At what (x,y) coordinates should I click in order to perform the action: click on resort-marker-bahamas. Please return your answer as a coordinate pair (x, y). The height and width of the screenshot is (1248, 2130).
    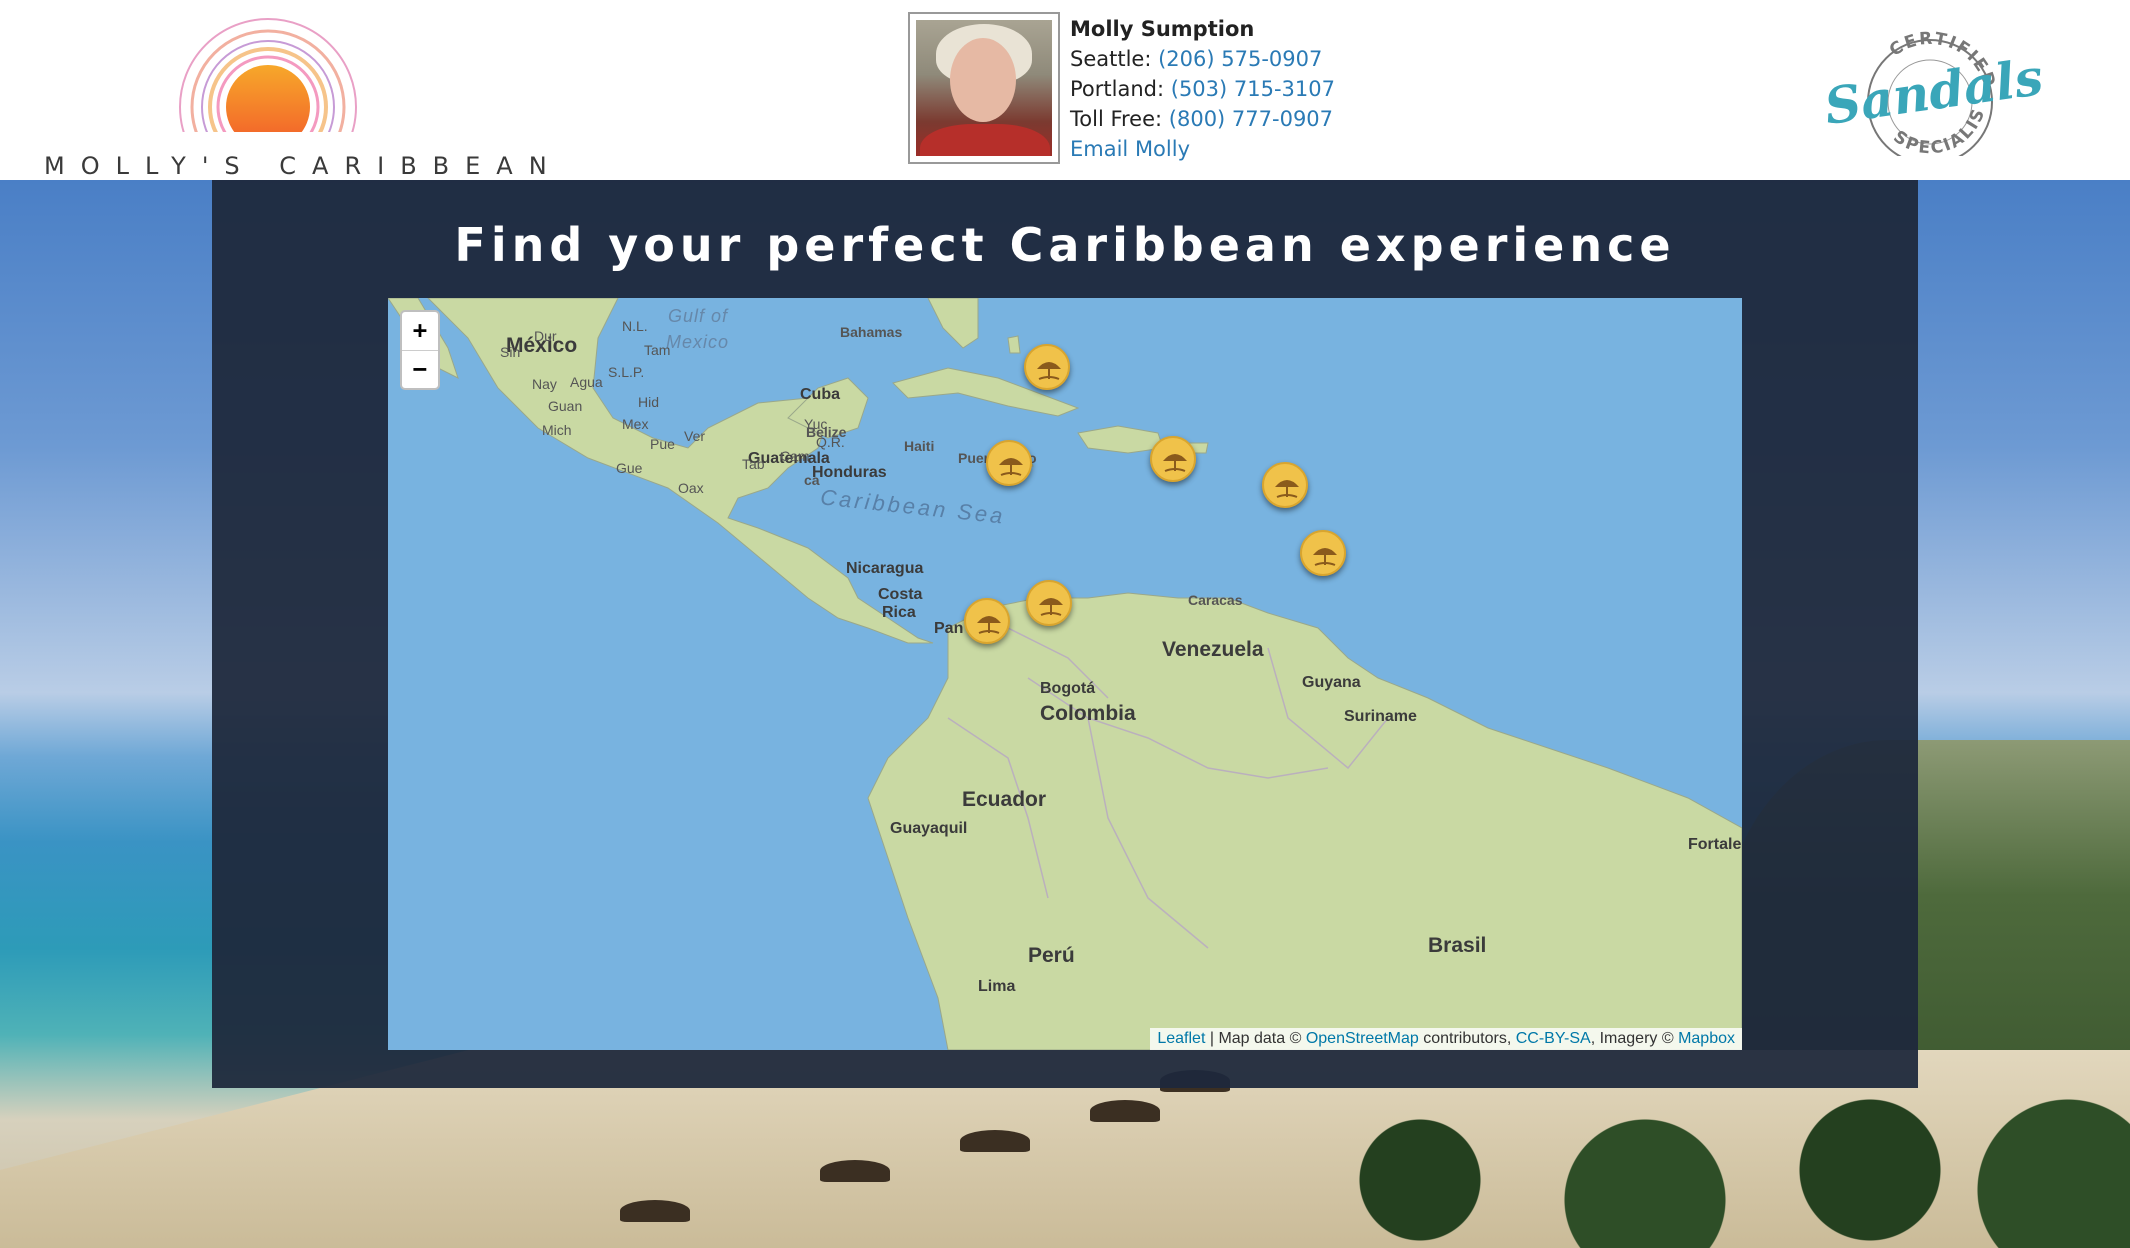
    Looking at the image, I should click on (1047, 367).